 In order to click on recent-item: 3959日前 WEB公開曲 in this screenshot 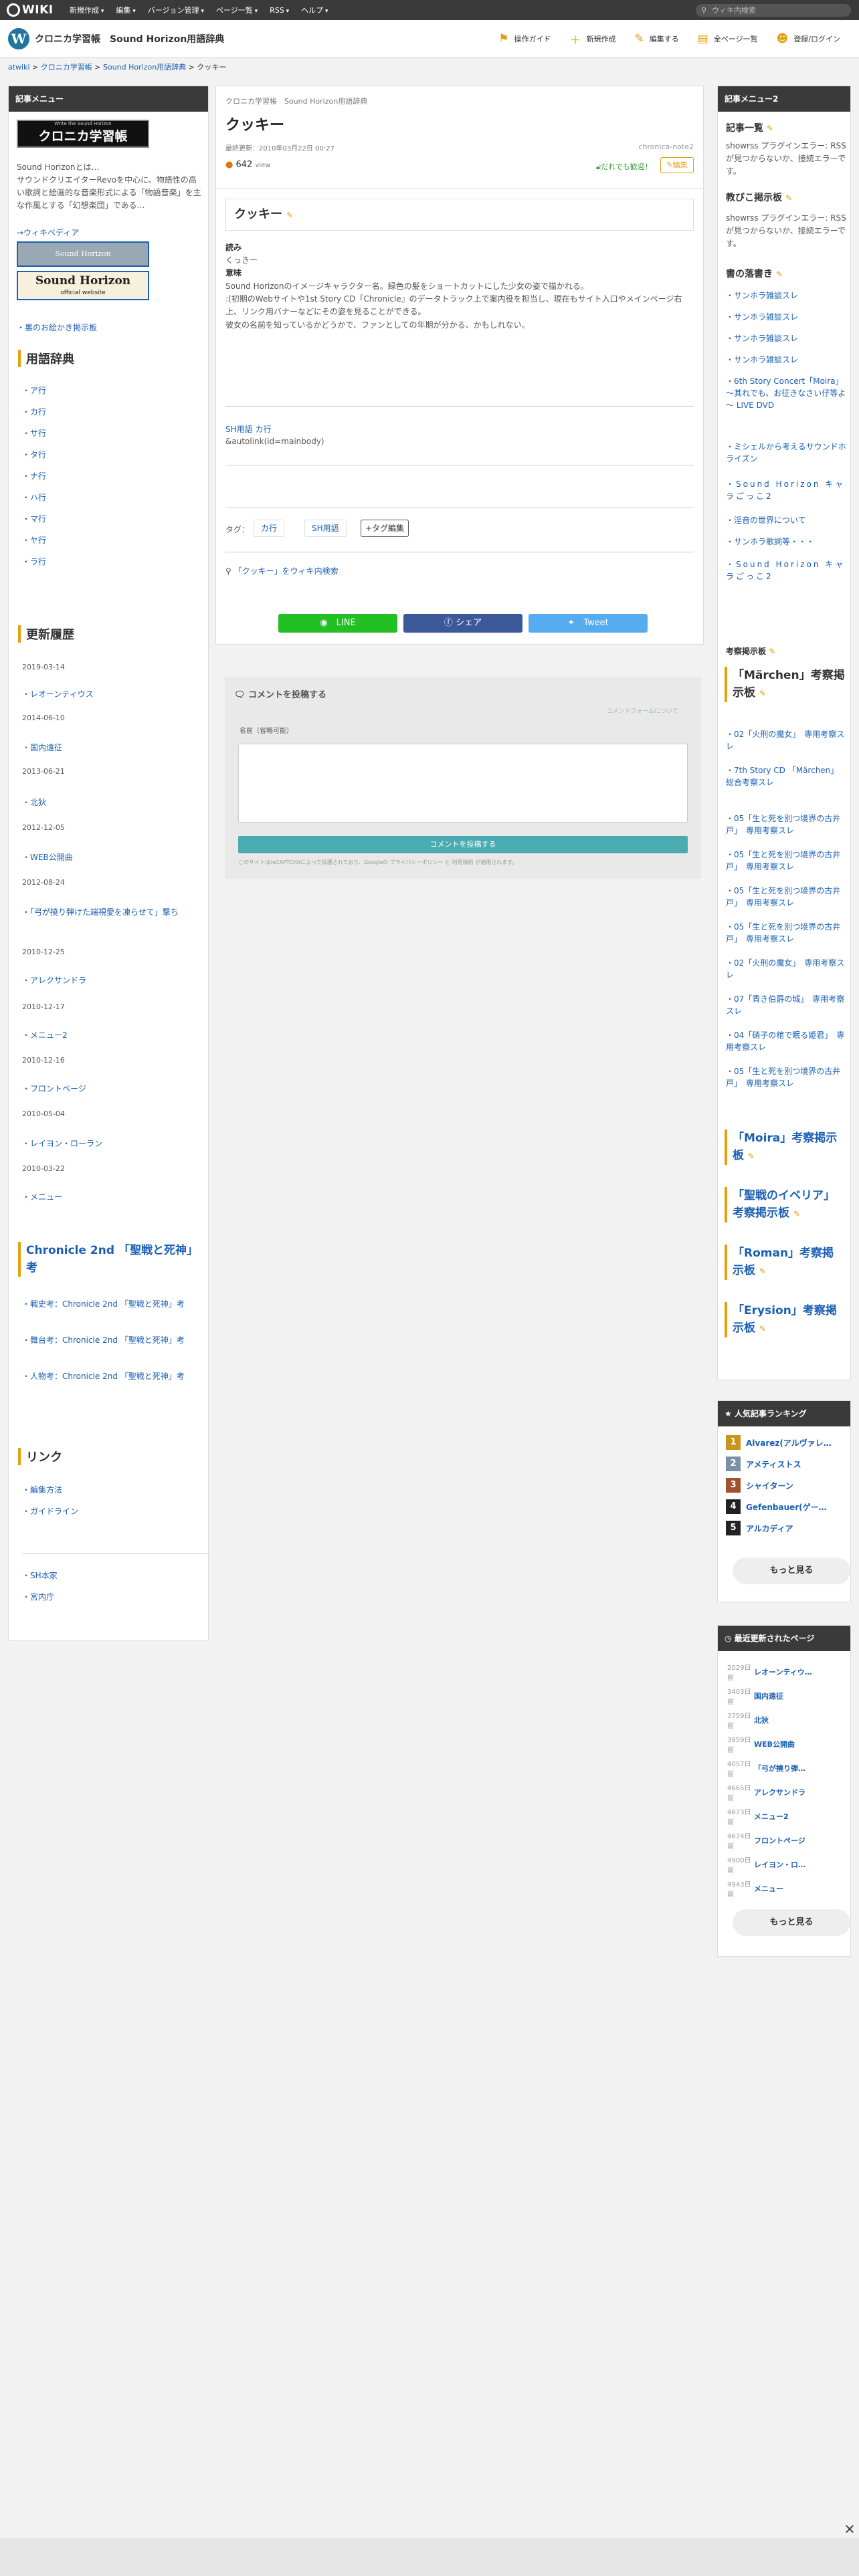, I will do `click(761, 1744)`.